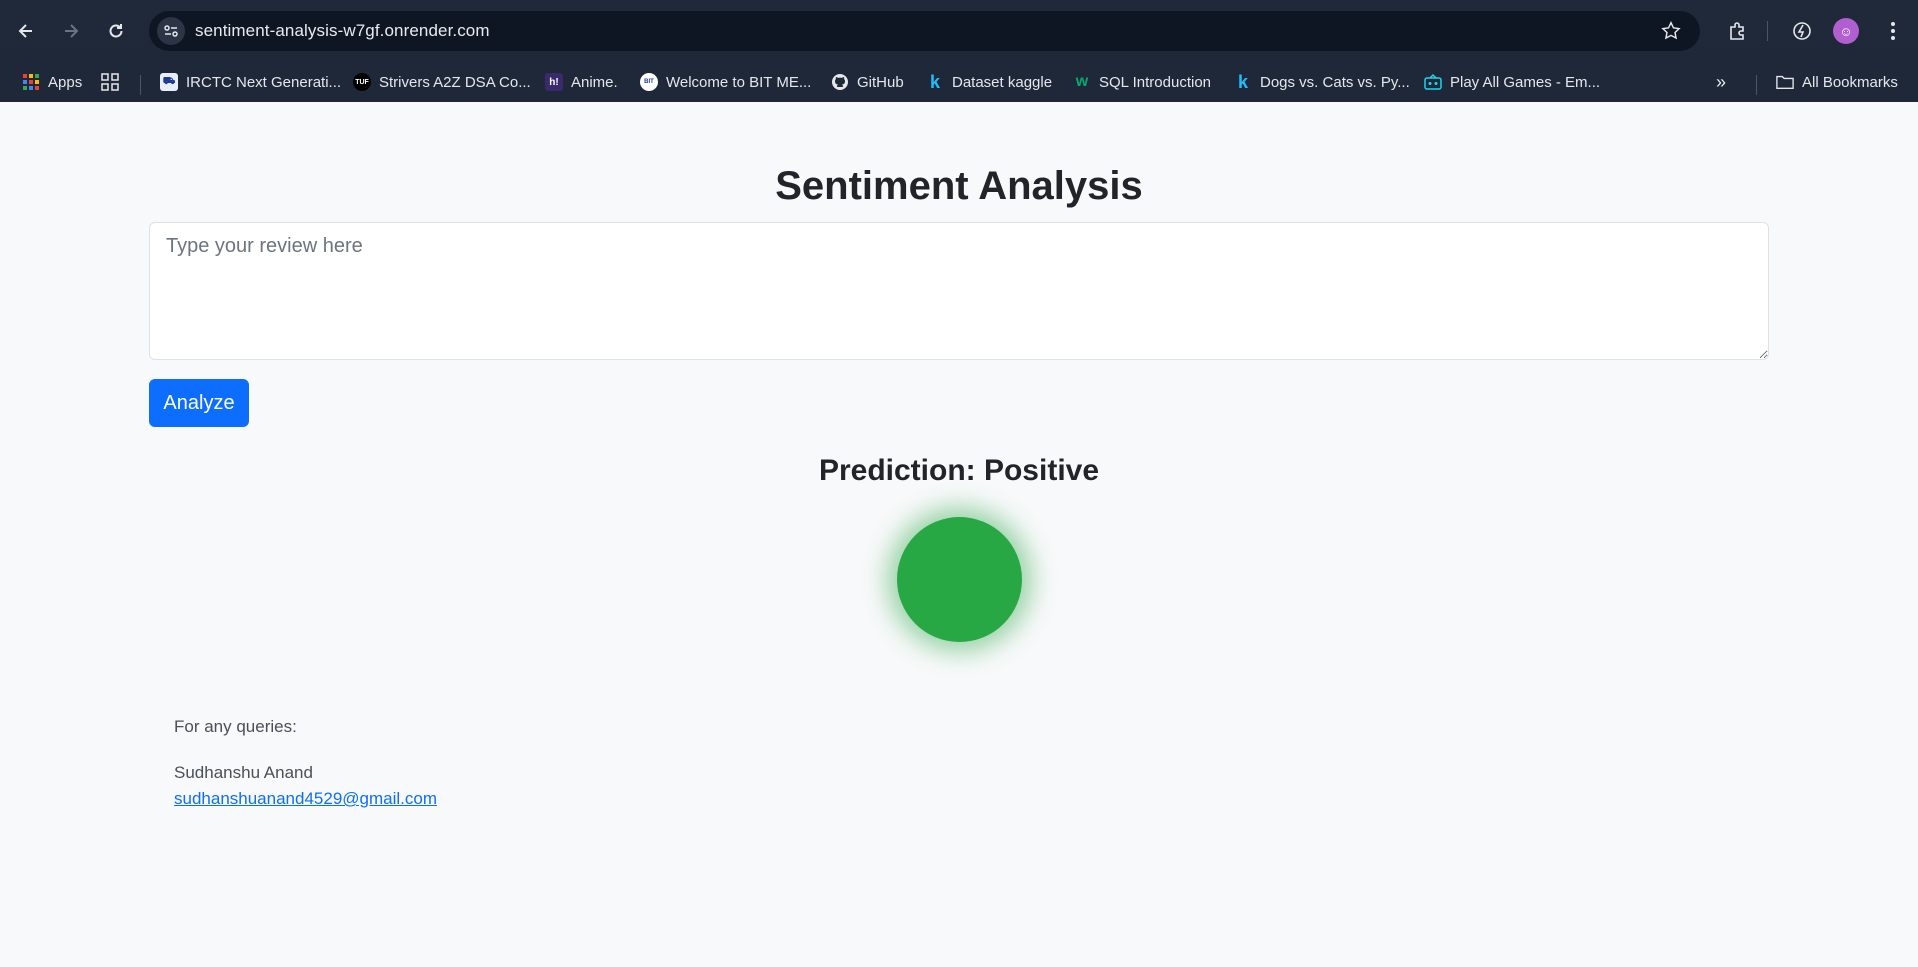 The width and height of the screenshot is (1918, 967). I want to click on site-info-icon, so click(171, 31).